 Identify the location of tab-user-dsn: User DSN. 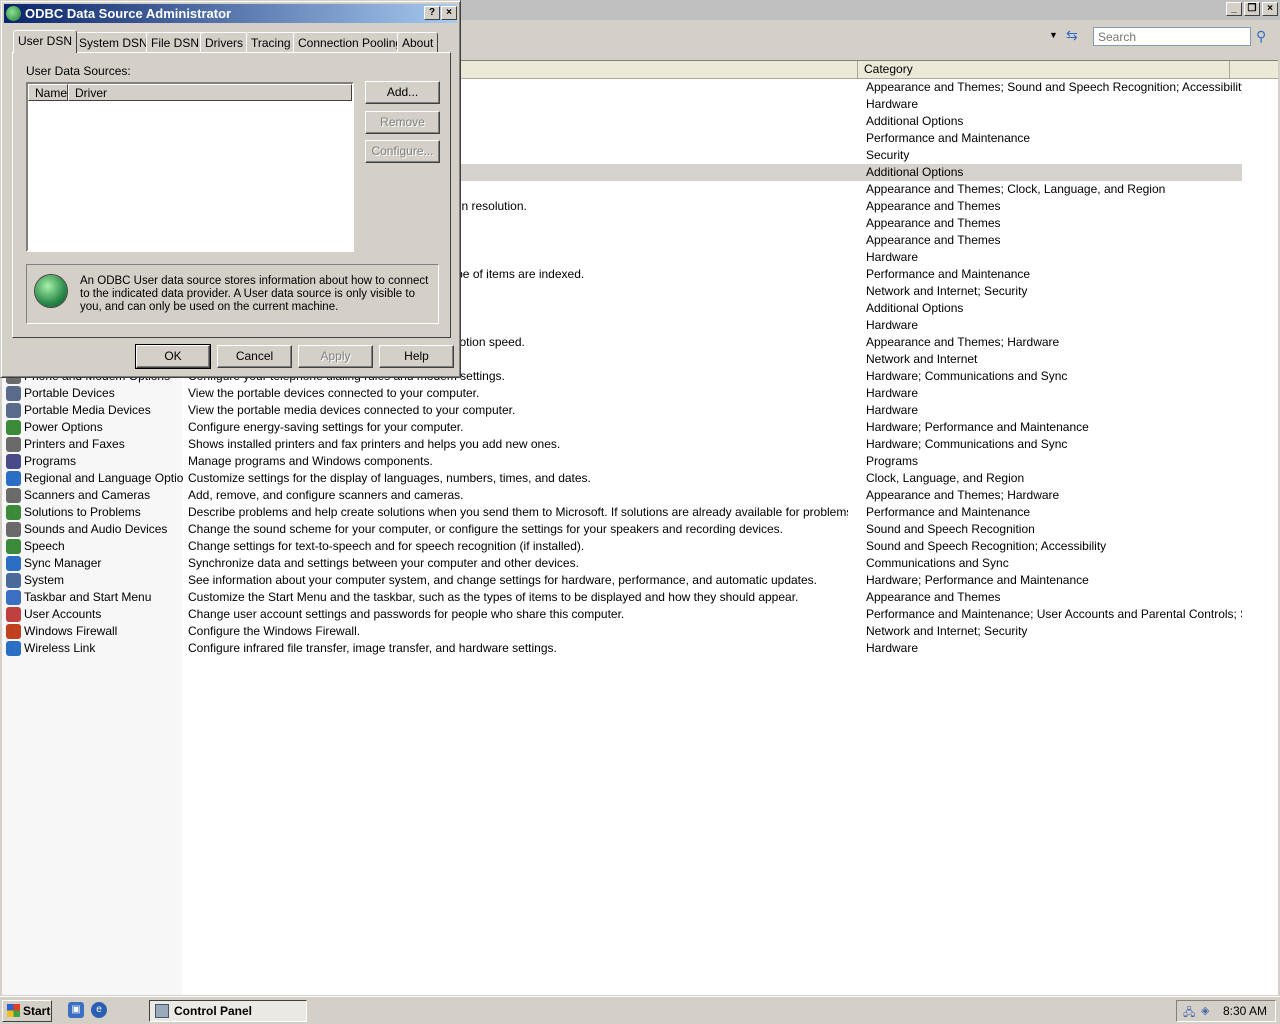
(45, 41).